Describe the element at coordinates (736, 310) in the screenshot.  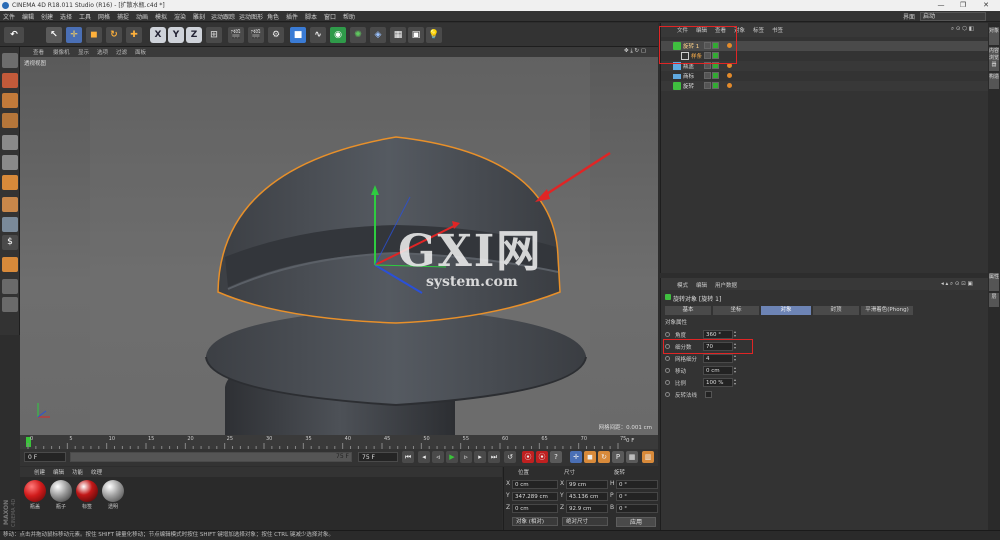
I see `tab-coord: 坐标` at that location.